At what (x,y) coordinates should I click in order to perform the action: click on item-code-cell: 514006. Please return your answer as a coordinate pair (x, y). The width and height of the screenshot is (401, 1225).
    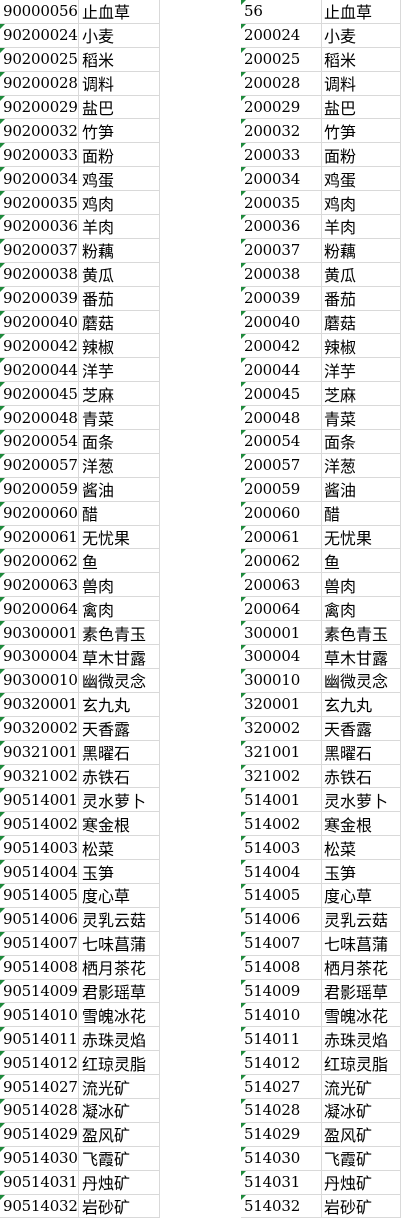
    Looking at the image, I should click on (281, 919).